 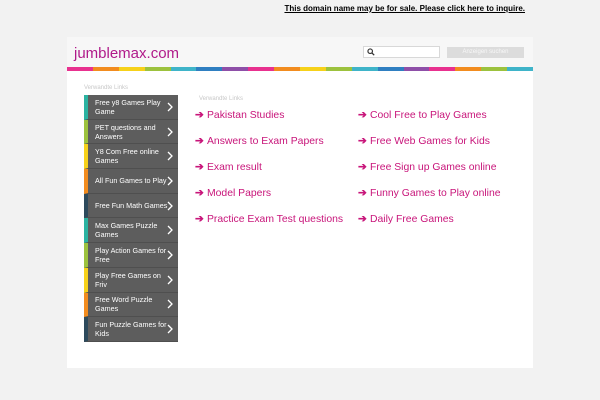 I want to click on related-link: ➔ Free Web Games for Kids, so click(x=424, y=141).